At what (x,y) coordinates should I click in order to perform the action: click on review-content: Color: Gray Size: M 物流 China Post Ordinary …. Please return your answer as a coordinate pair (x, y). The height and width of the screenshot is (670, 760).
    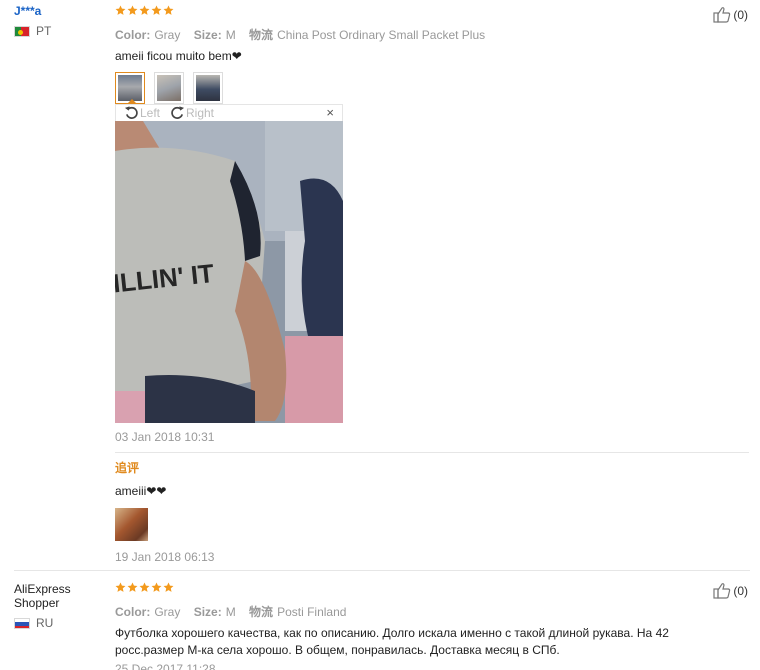
    Looking at the image, I should click on (425, 54).